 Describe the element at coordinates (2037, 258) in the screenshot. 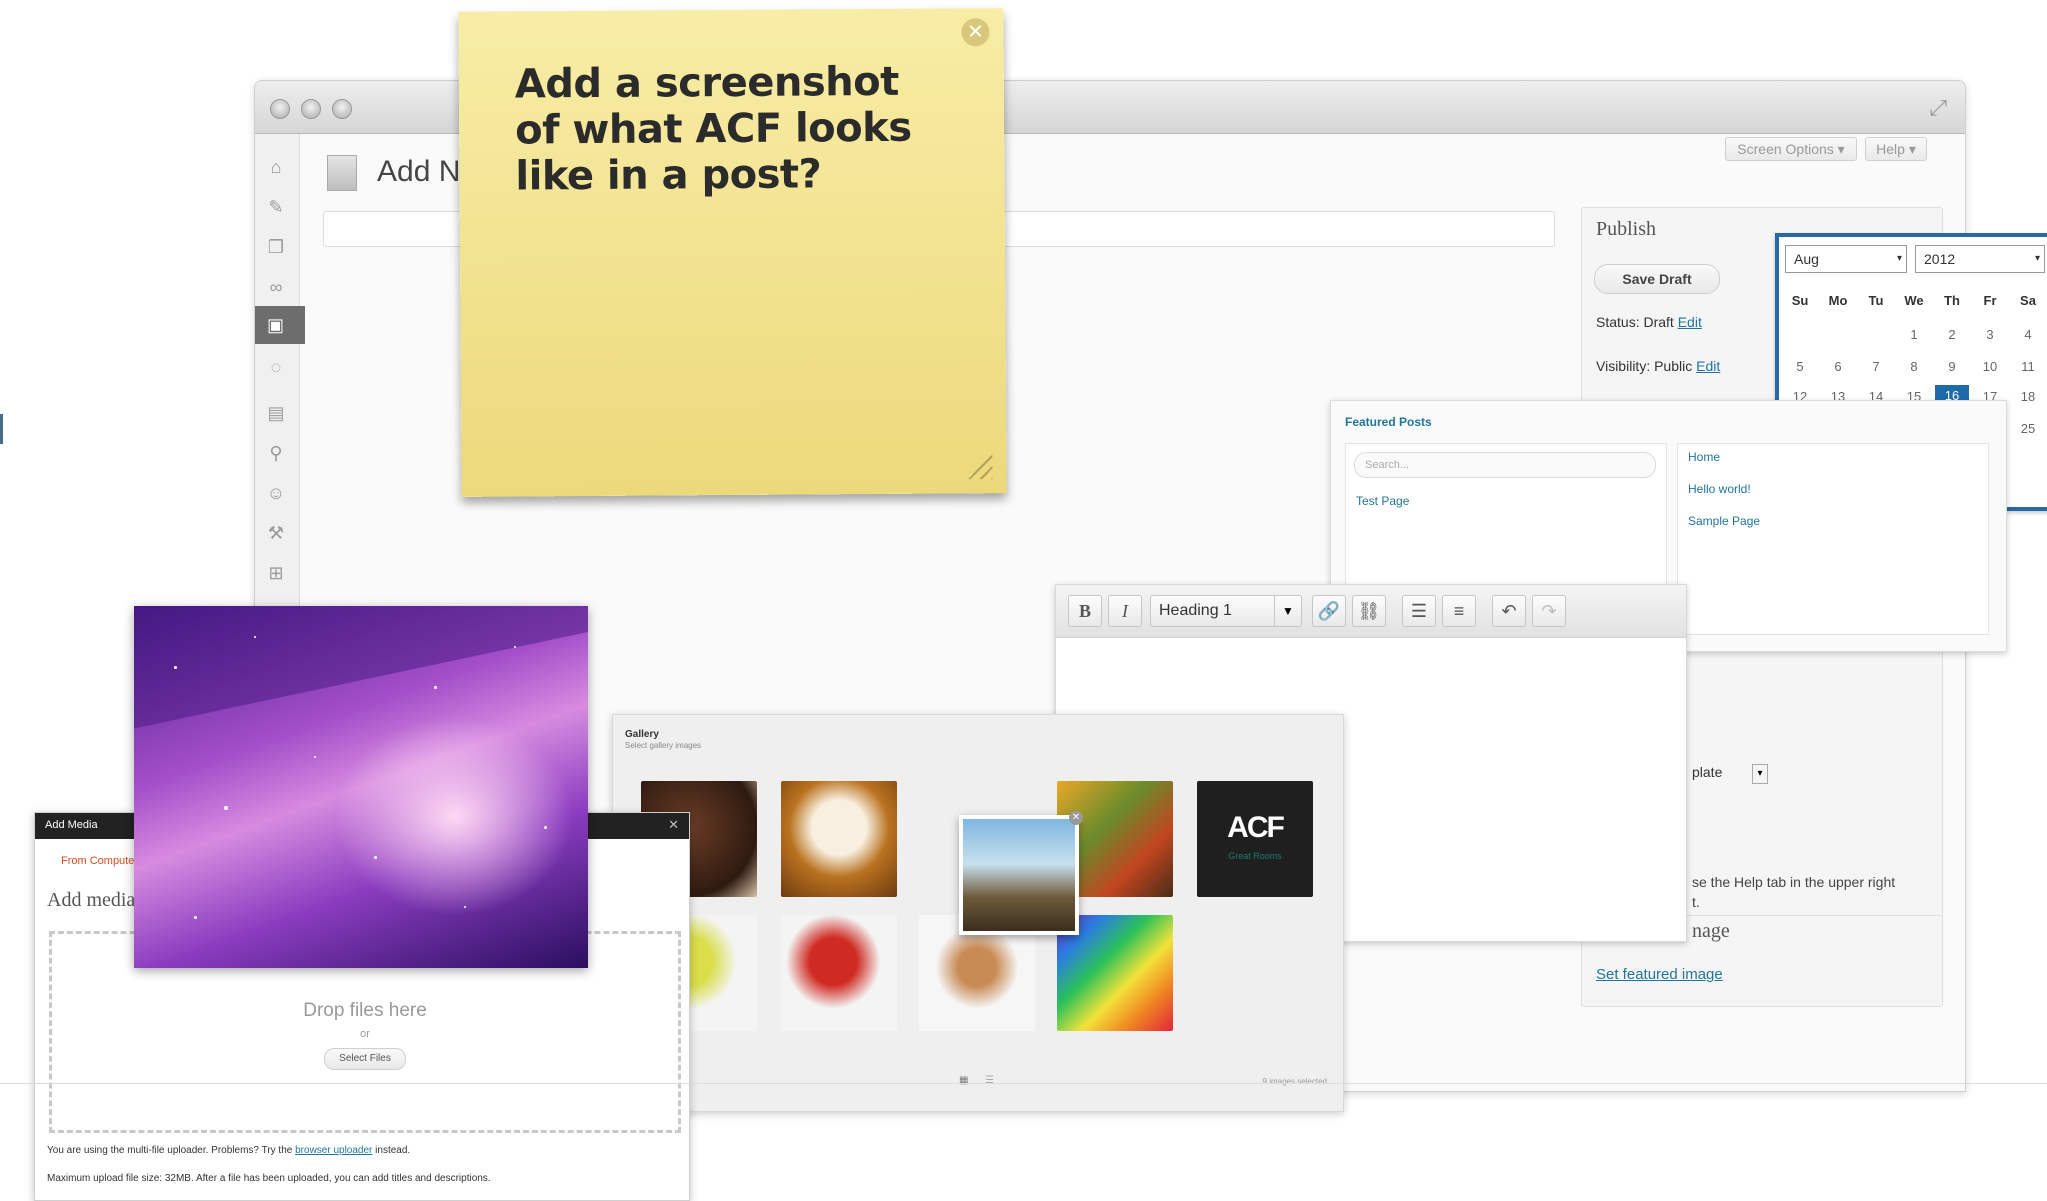

I see `year-select-arrow: ▾` at that location.